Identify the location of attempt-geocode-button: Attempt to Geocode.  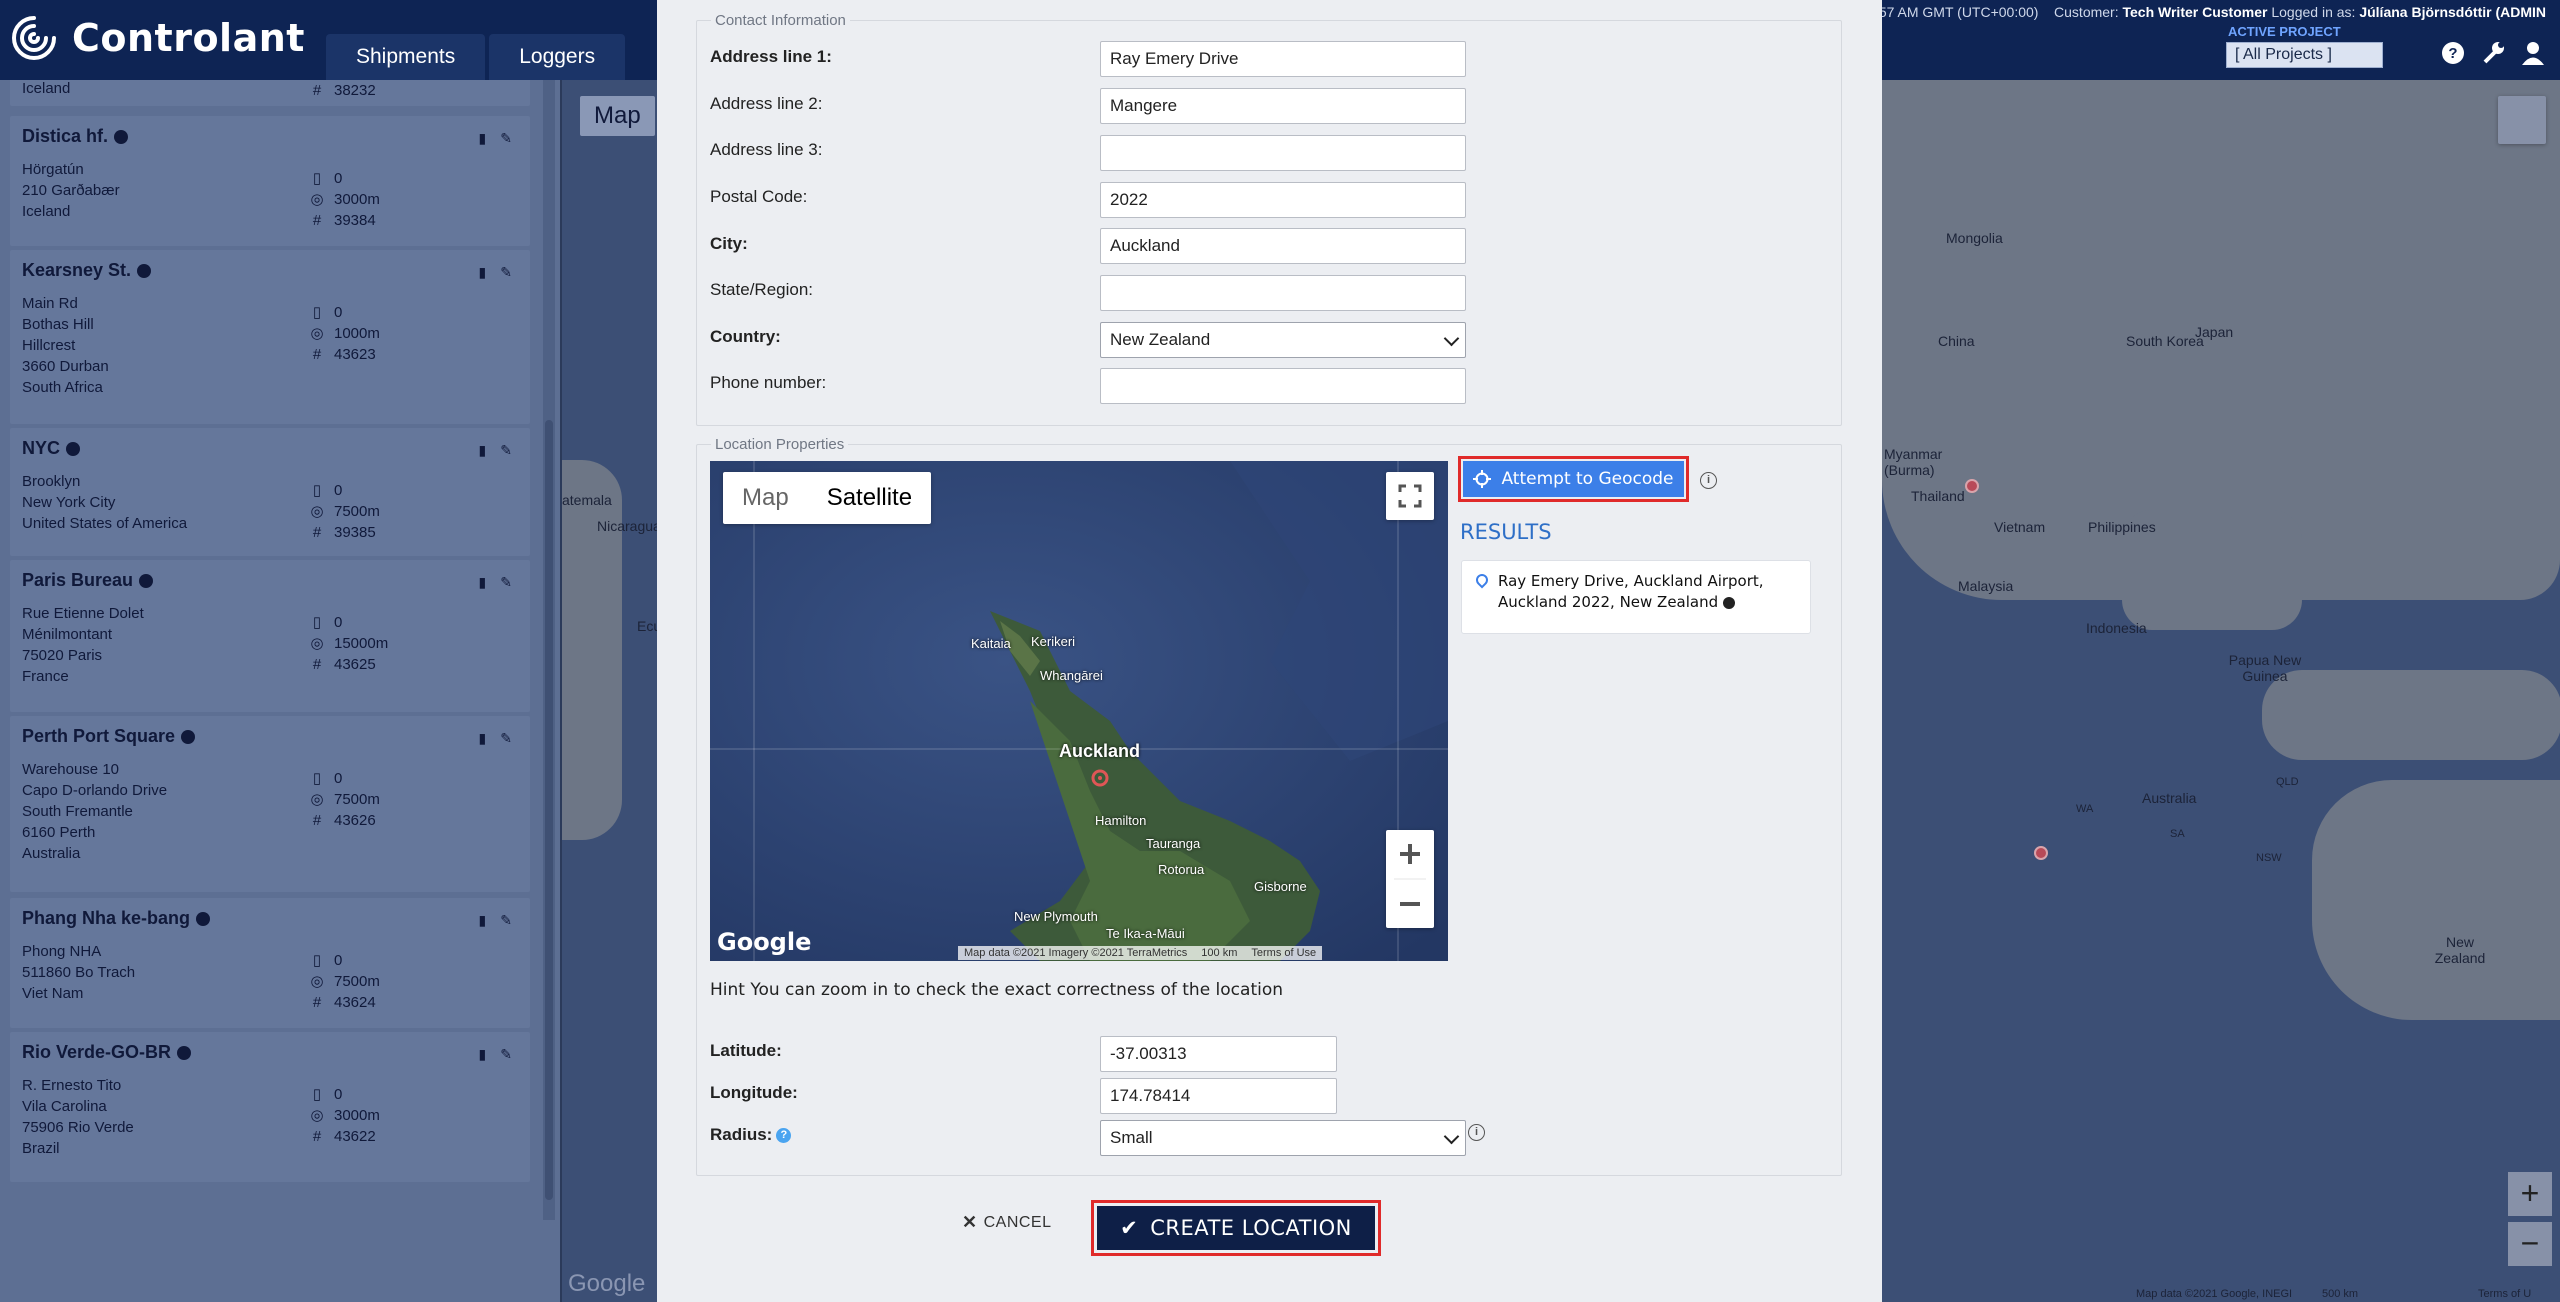
(1573, 479).